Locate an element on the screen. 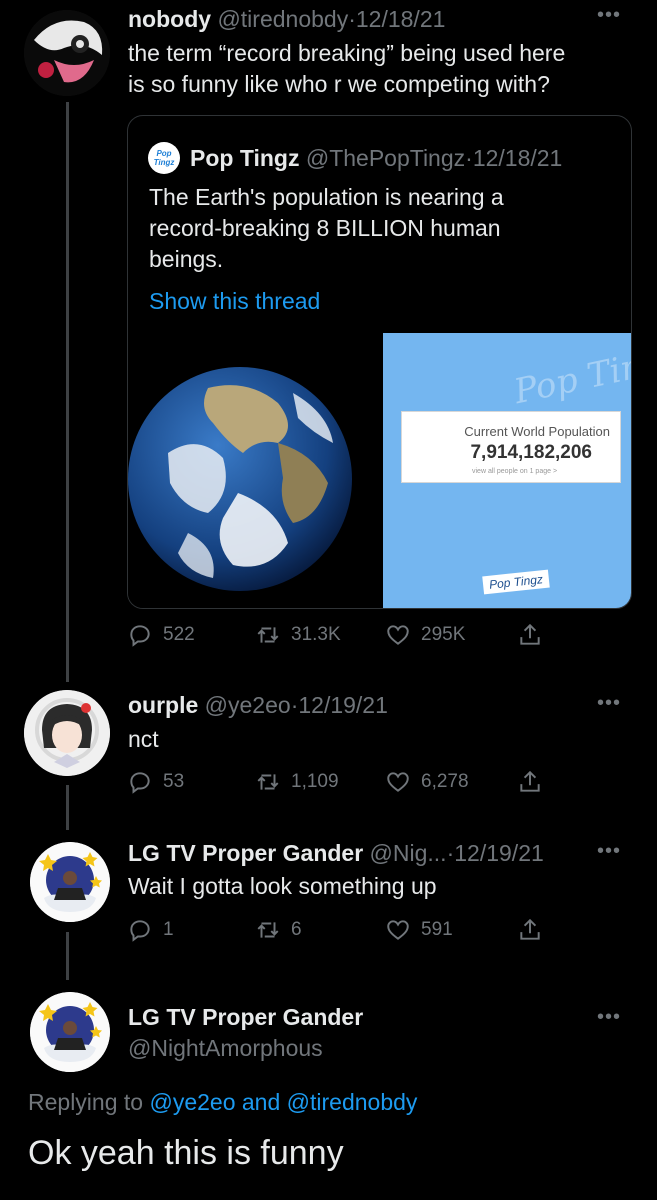  reply-count: 522 is located at coordinates (179, 634).